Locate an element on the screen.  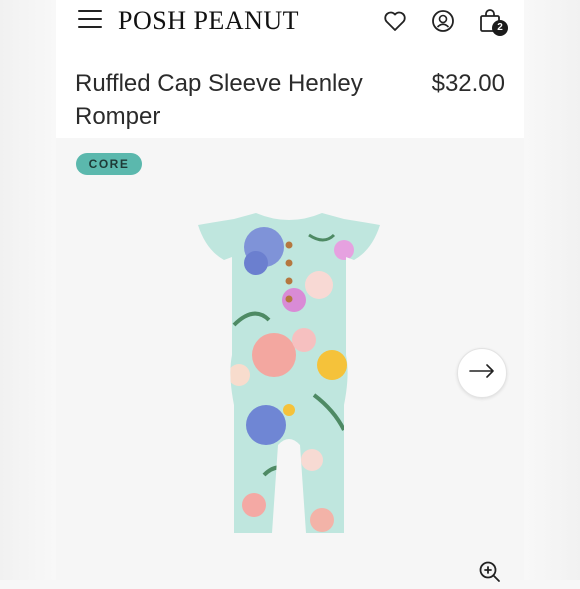
next-image-button is located at coordinates (482, 373).